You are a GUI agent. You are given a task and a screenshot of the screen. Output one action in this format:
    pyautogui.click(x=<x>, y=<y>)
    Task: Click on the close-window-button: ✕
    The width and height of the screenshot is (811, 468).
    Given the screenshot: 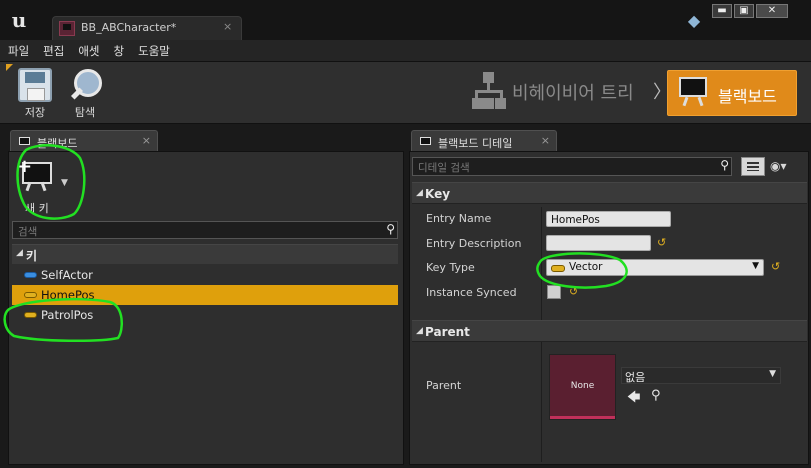 What is the action you would take?
    pyautogui.click(x=772, y=11)
    